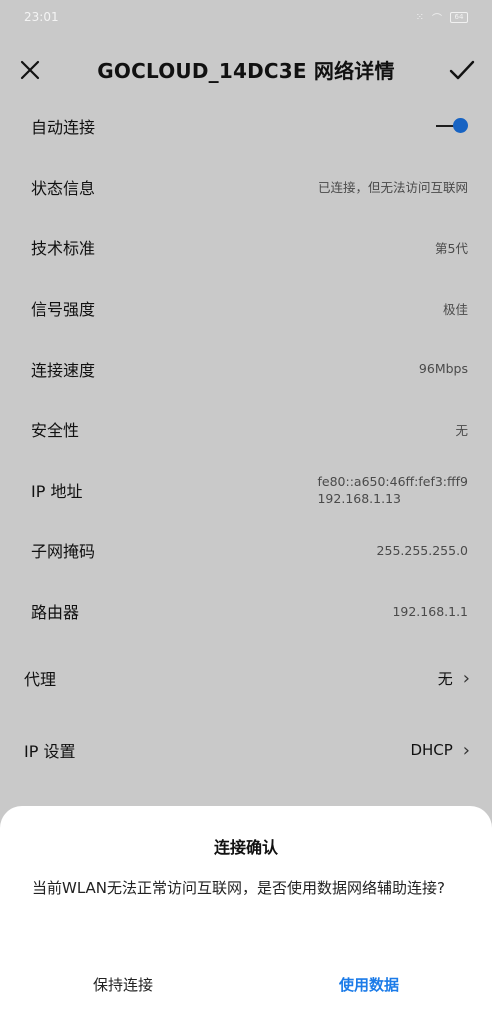 The width and height of the screenshot is (492, 1024). I want to click on check-icon, so click(462, 70).